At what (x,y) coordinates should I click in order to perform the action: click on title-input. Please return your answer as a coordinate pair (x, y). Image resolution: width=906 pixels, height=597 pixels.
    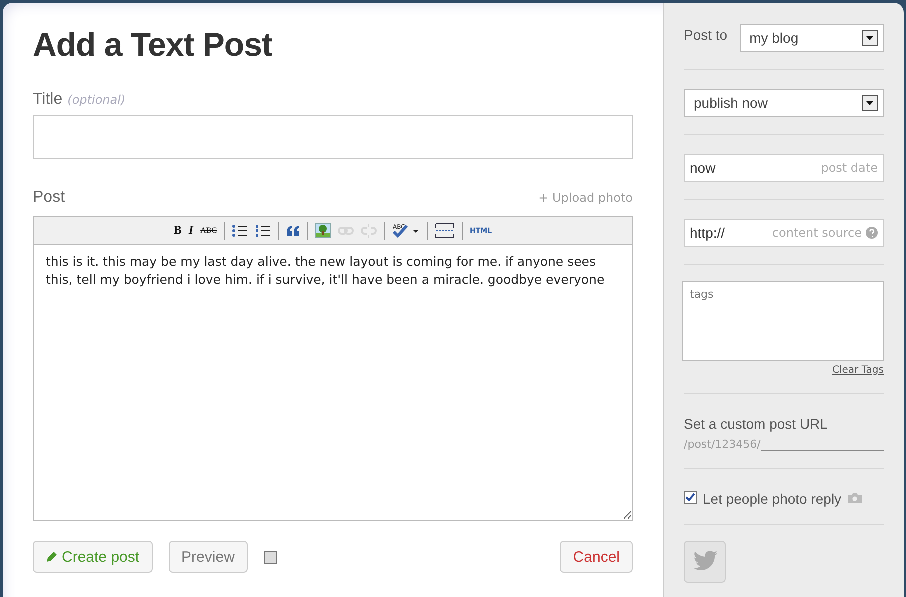
    Looking at the image, I should click on (333, 137).